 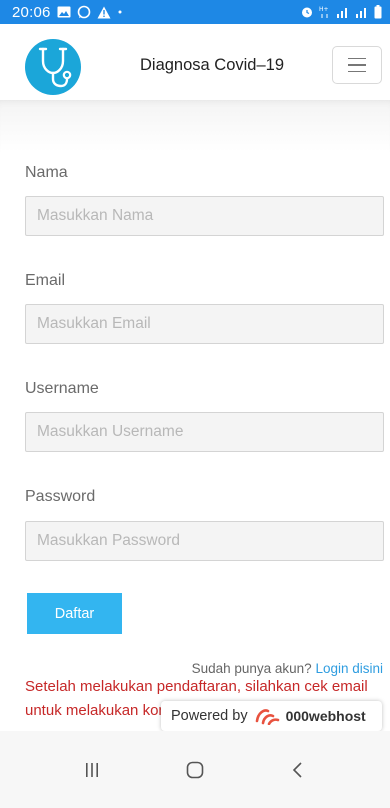 What do you see at coordinates (120, 12) in the screenshot?
I see `dot-icon` at bounding box center [120, 12].